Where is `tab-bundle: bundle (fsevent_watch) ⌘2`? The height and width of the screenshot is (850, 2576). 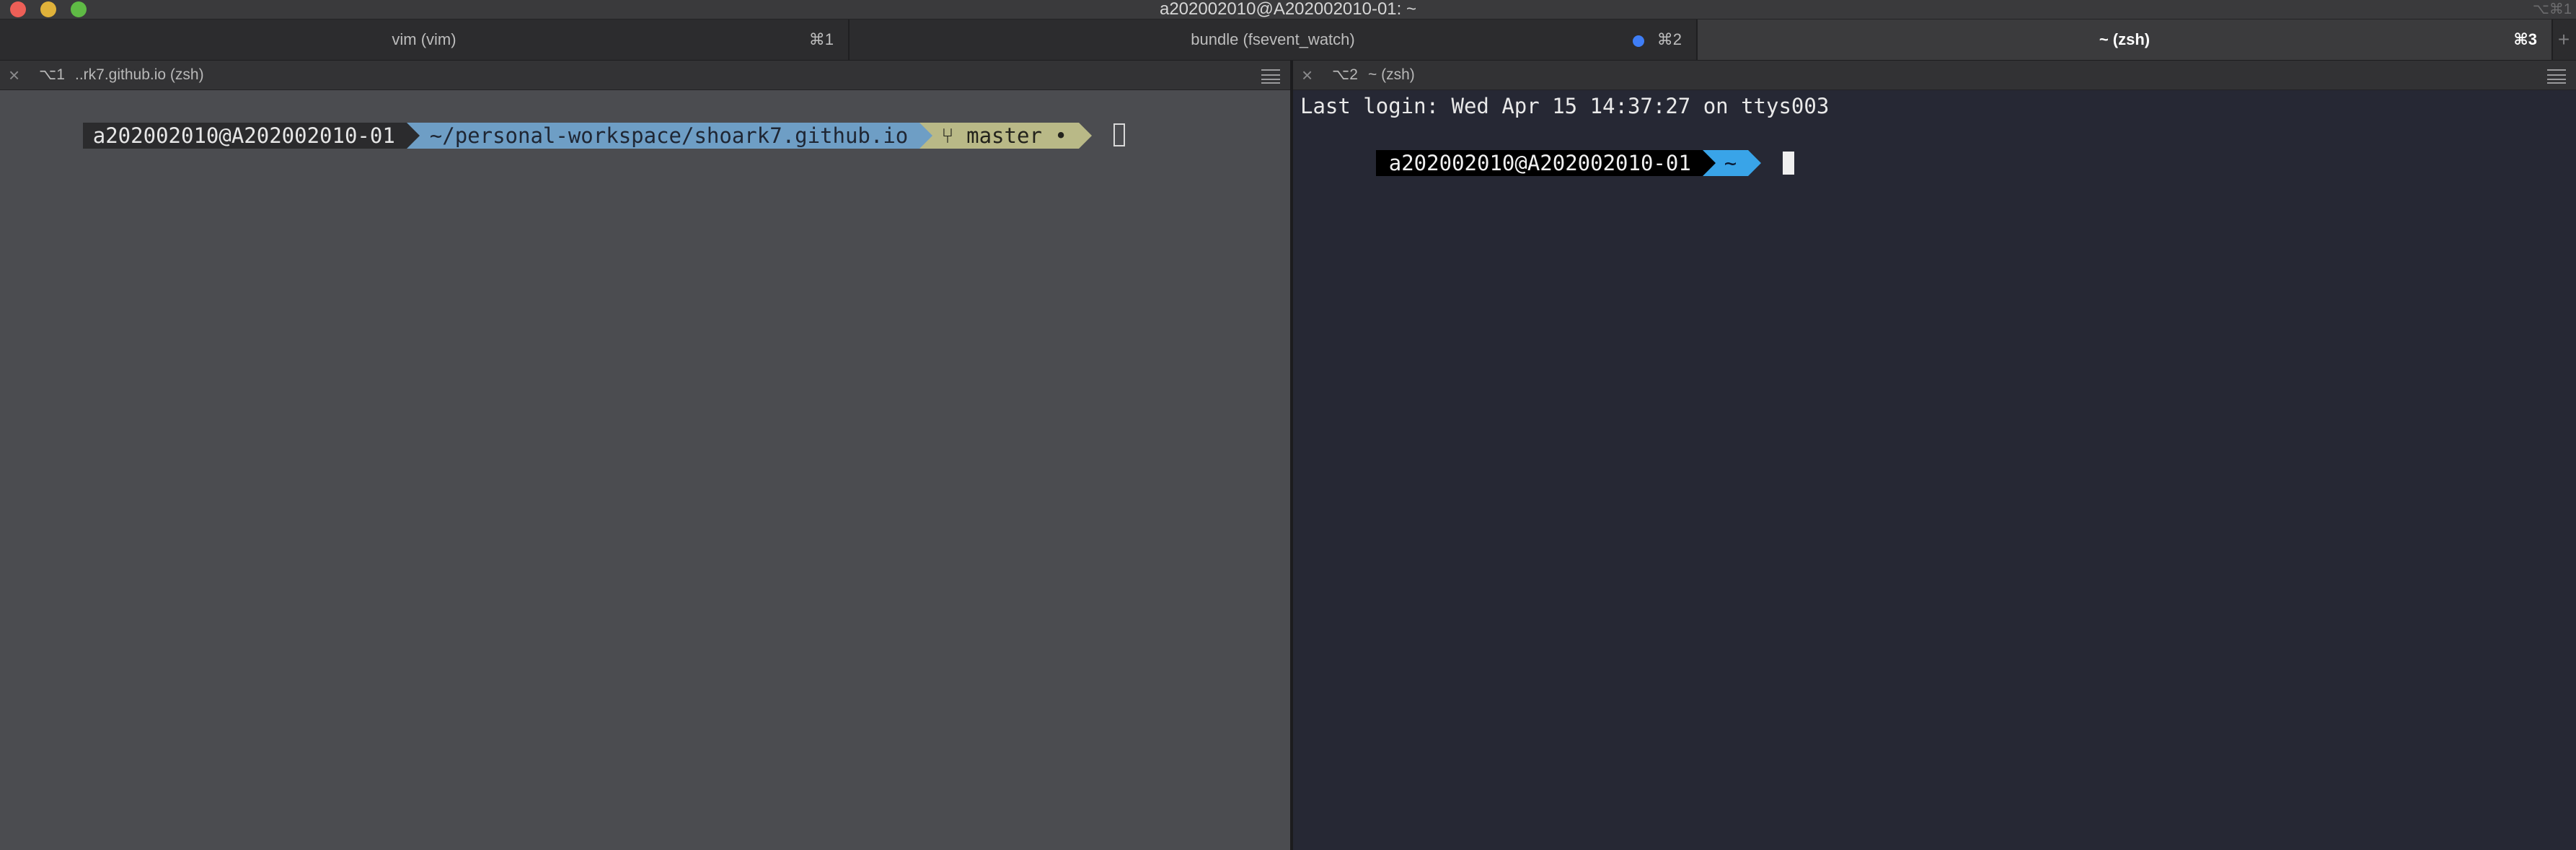
tab-bundle: bundle (fsevent_watch) ⌘2 is located at coordinates (1274, 40).